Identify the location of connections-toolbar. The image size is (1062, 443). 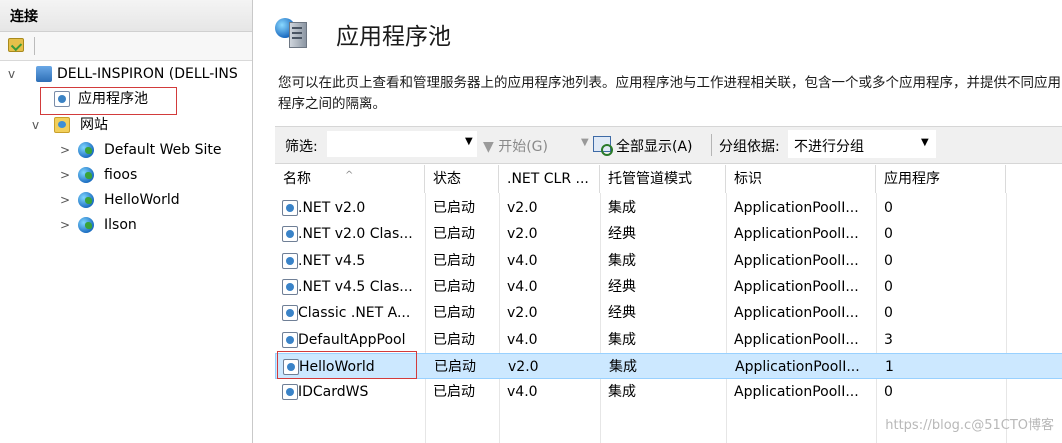
(126, 46).